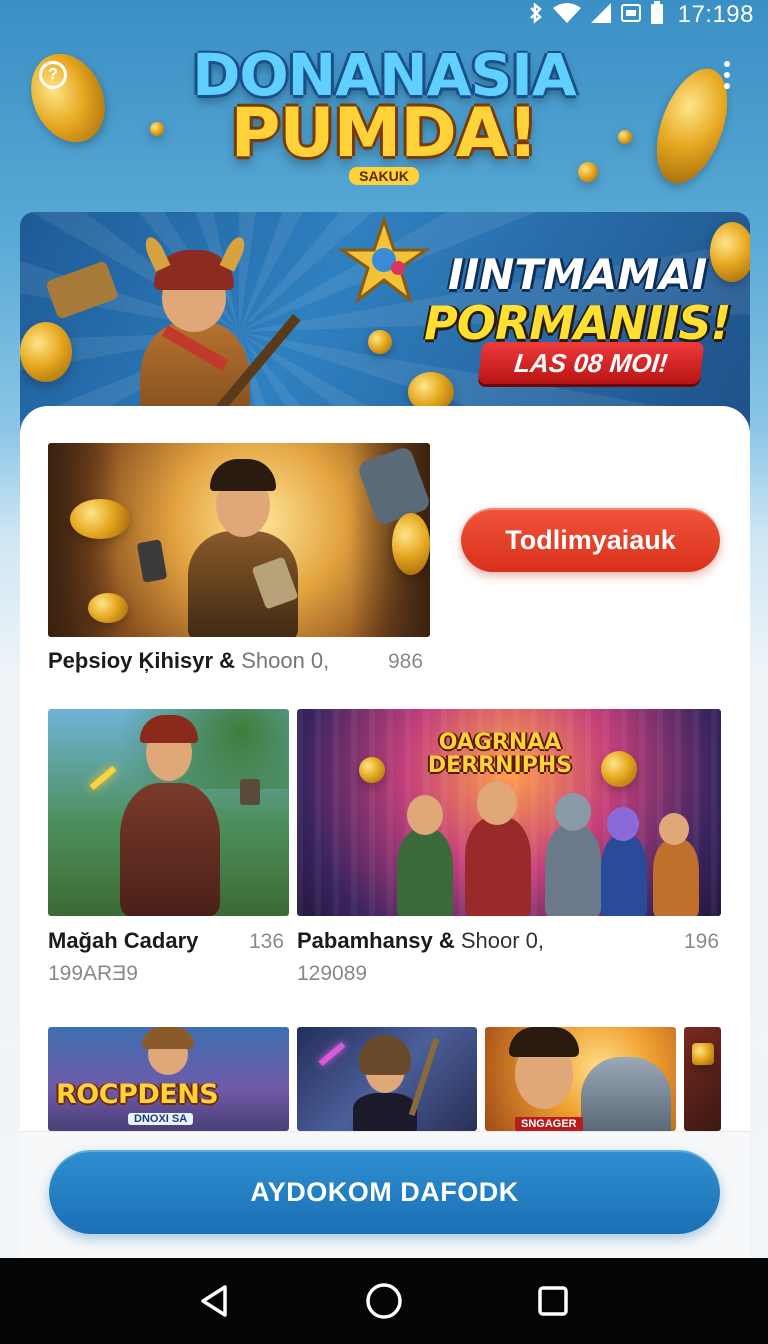 This screenshot has height=1344, width=768. I want to click on back-button, so click(215, 1301).